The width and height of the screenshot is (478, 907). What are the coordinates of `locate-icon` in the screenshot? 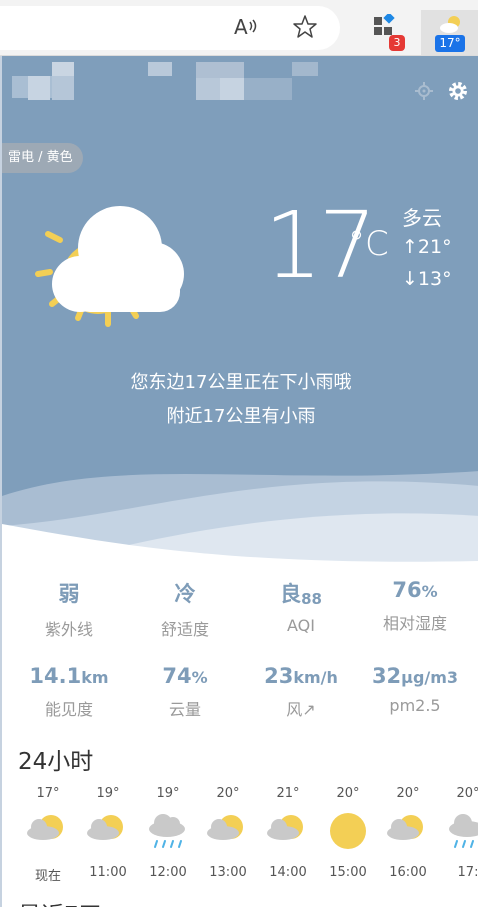 It's located at (424, 91).